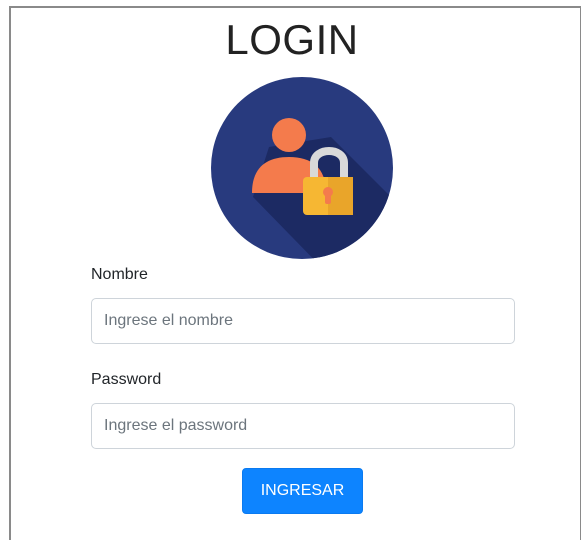  I want to click on password-input, so click(303, 426).